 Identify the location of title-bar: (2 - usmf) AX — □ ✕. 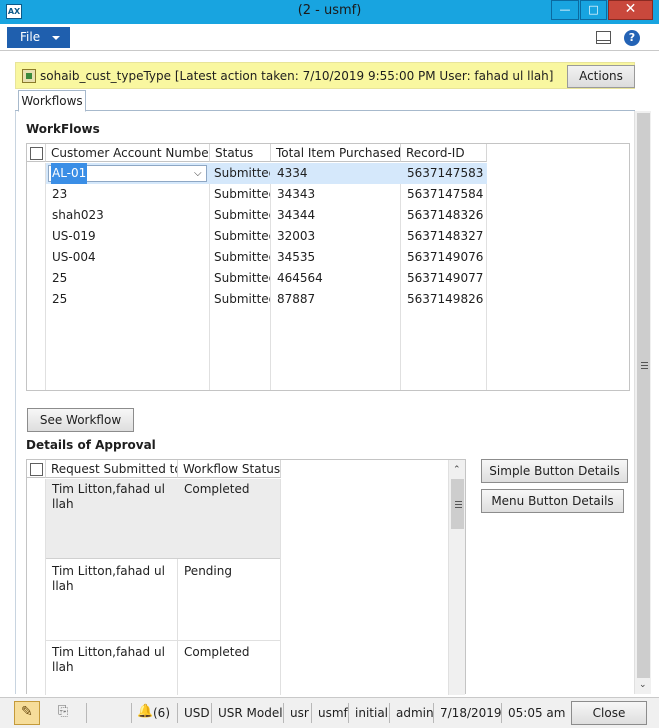
(329, 12).